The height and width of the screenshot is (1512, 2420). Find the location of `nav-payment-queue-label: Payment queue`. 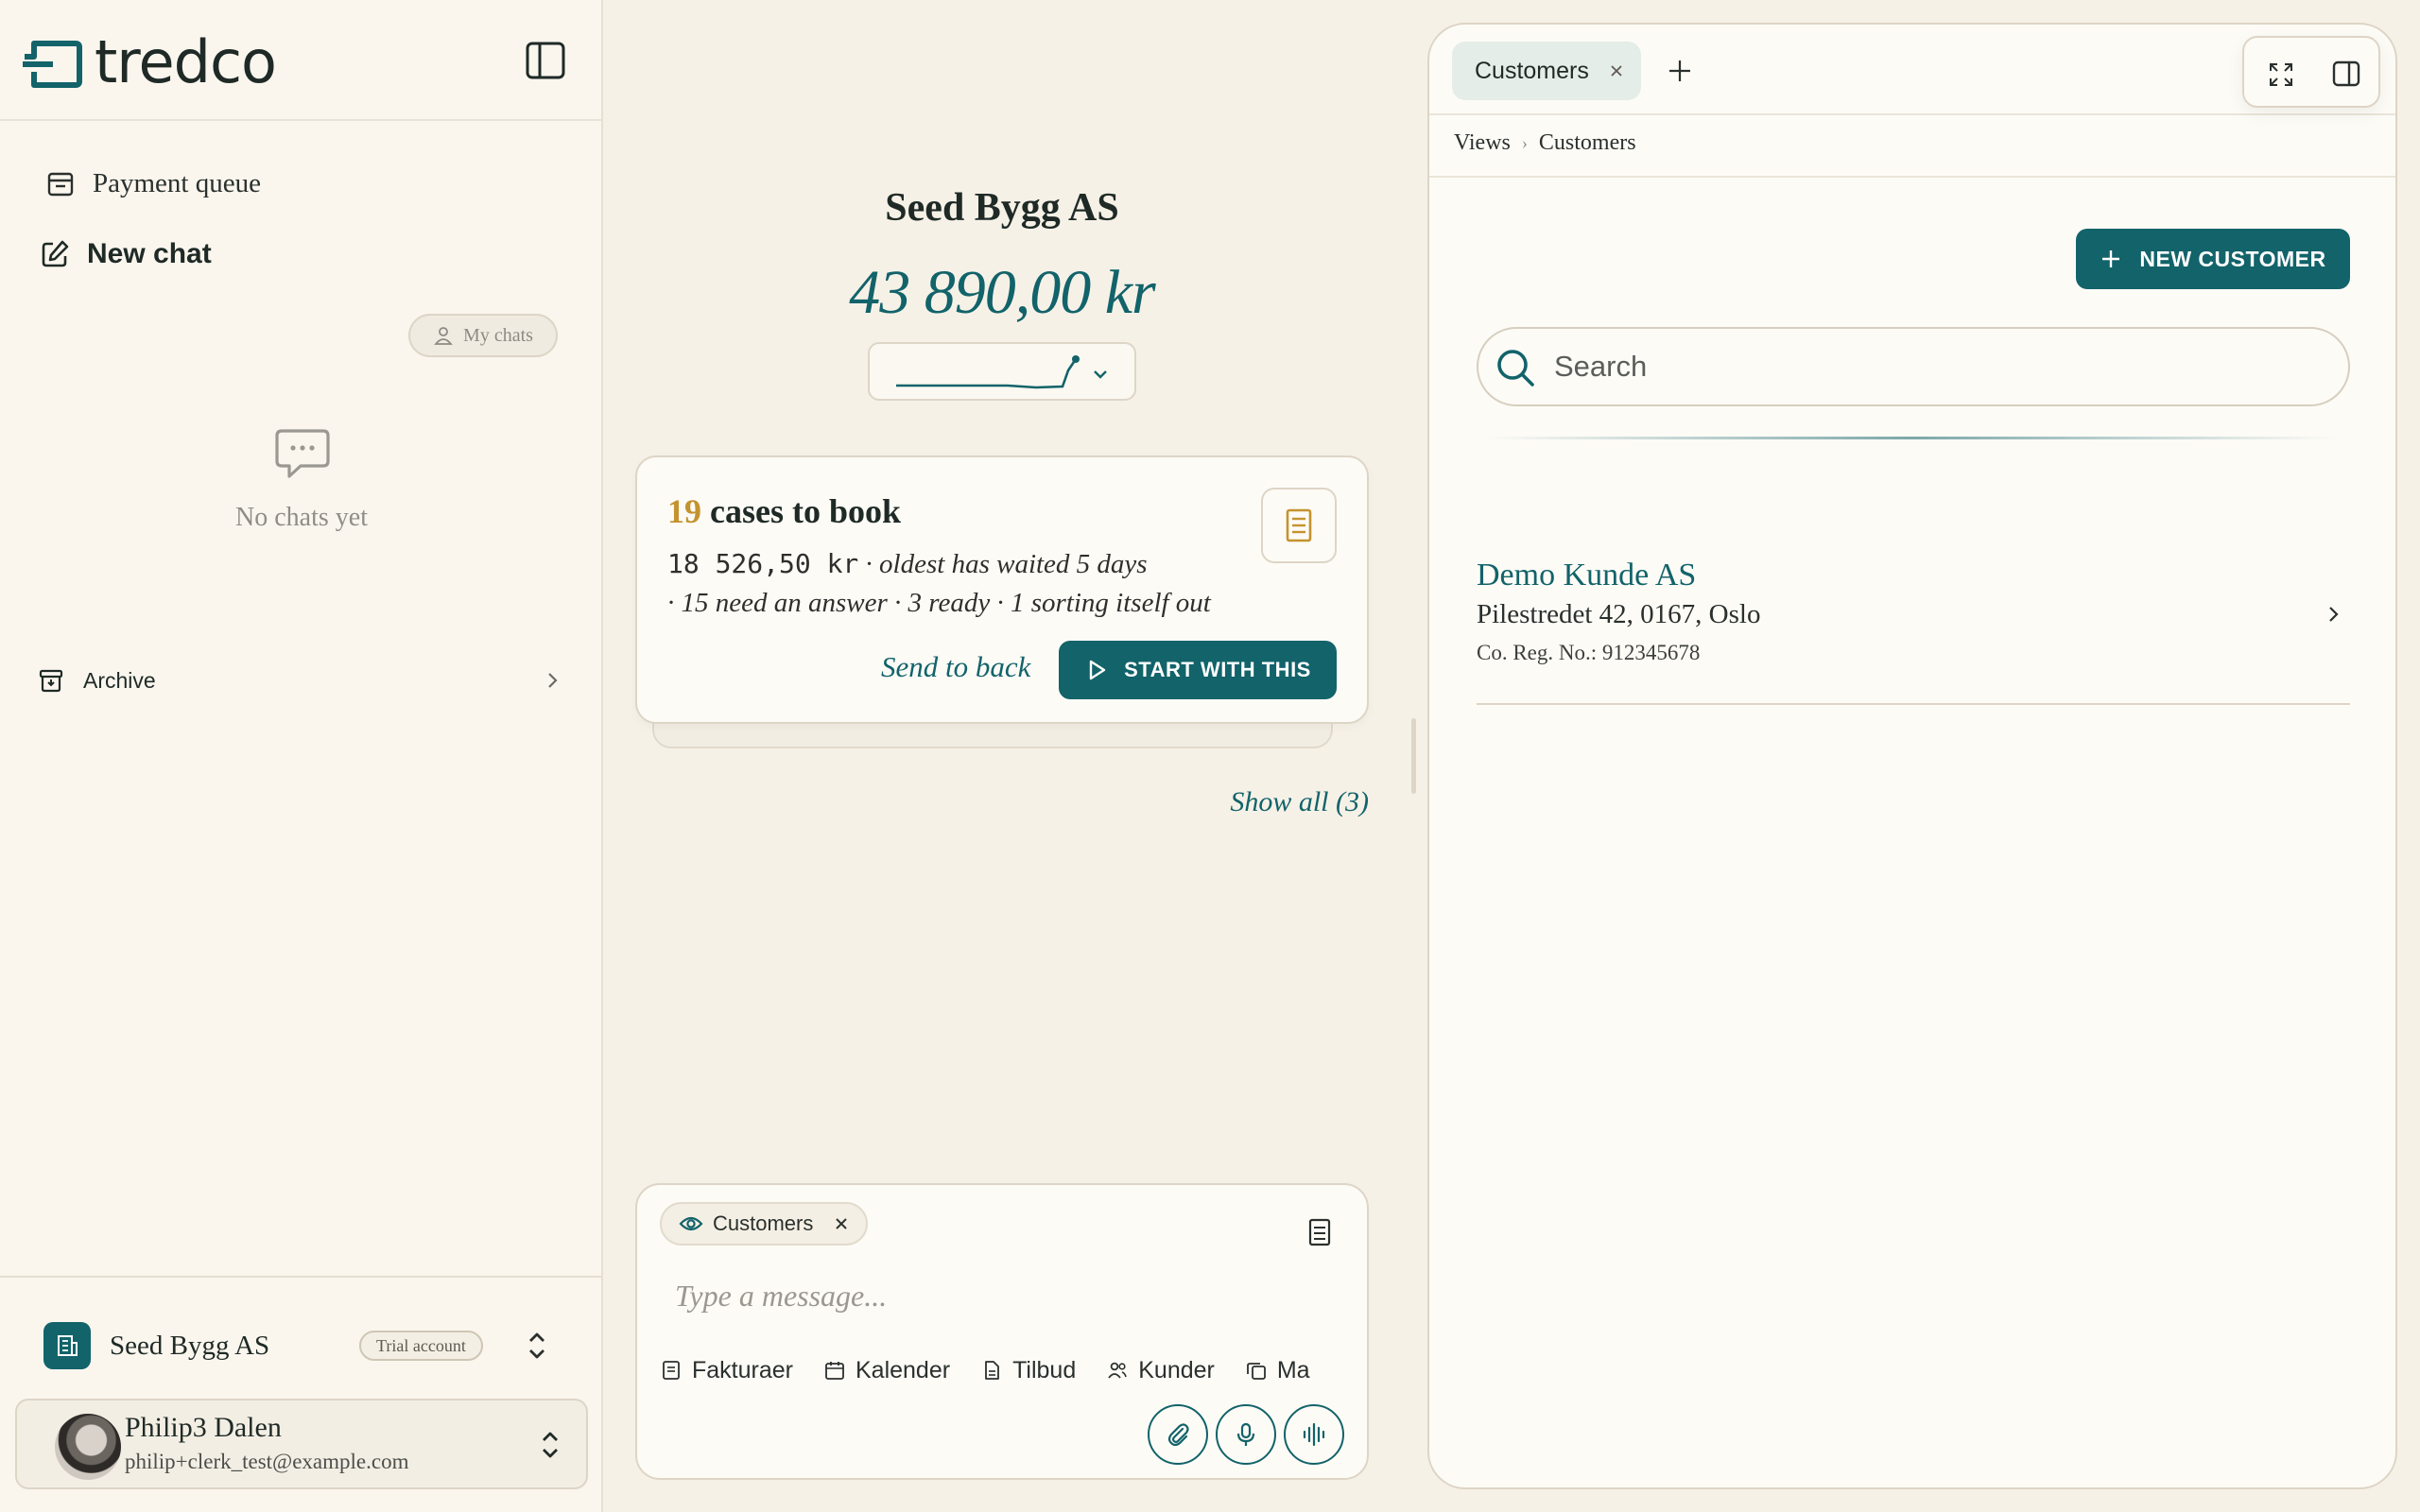

nav-payment-queue-label: Payment queue is located at coordinates (177, 183).